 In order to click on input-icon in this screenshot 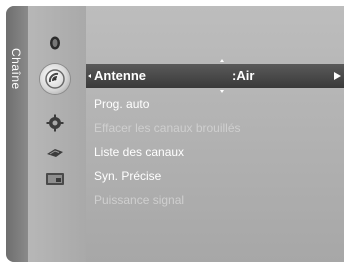, I will do `click(55, 153)`.